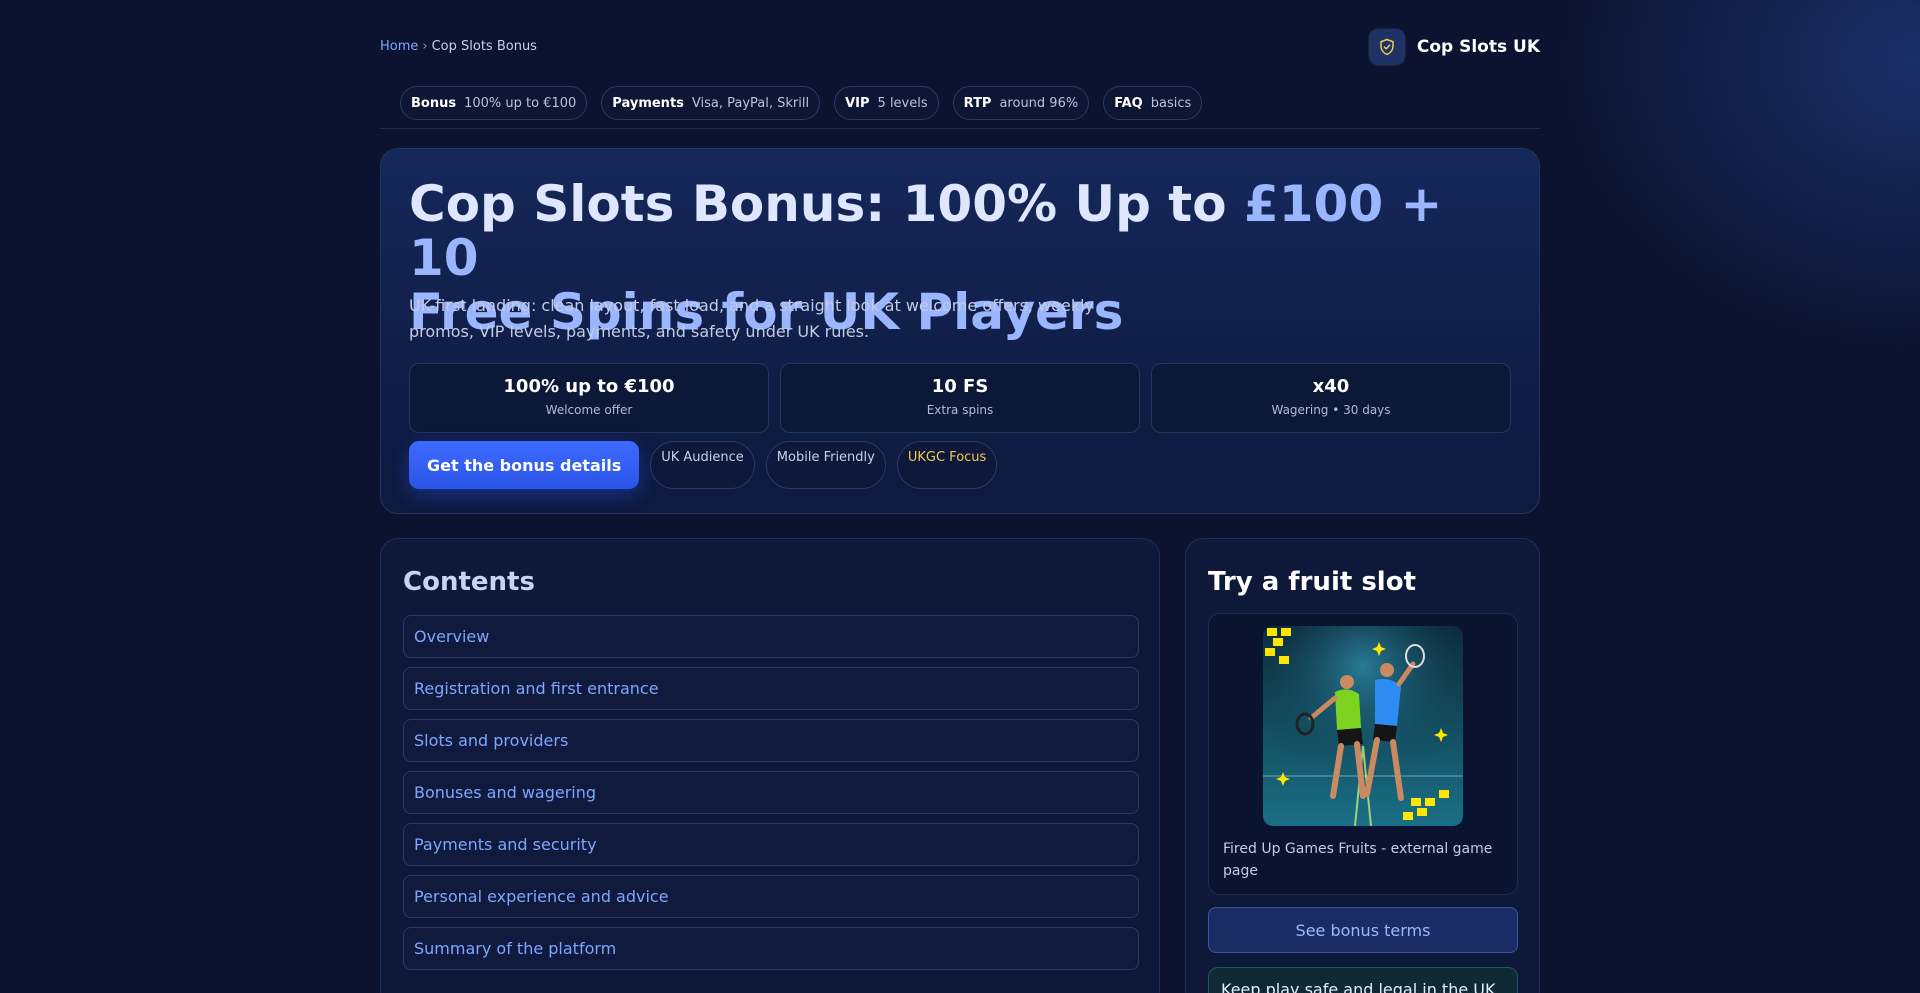 The width and height of the screenshot is (1920, 993). Describe the element at coordinates (434, 103) in the screenshot. I see `chip-key: Bonus` at that location.